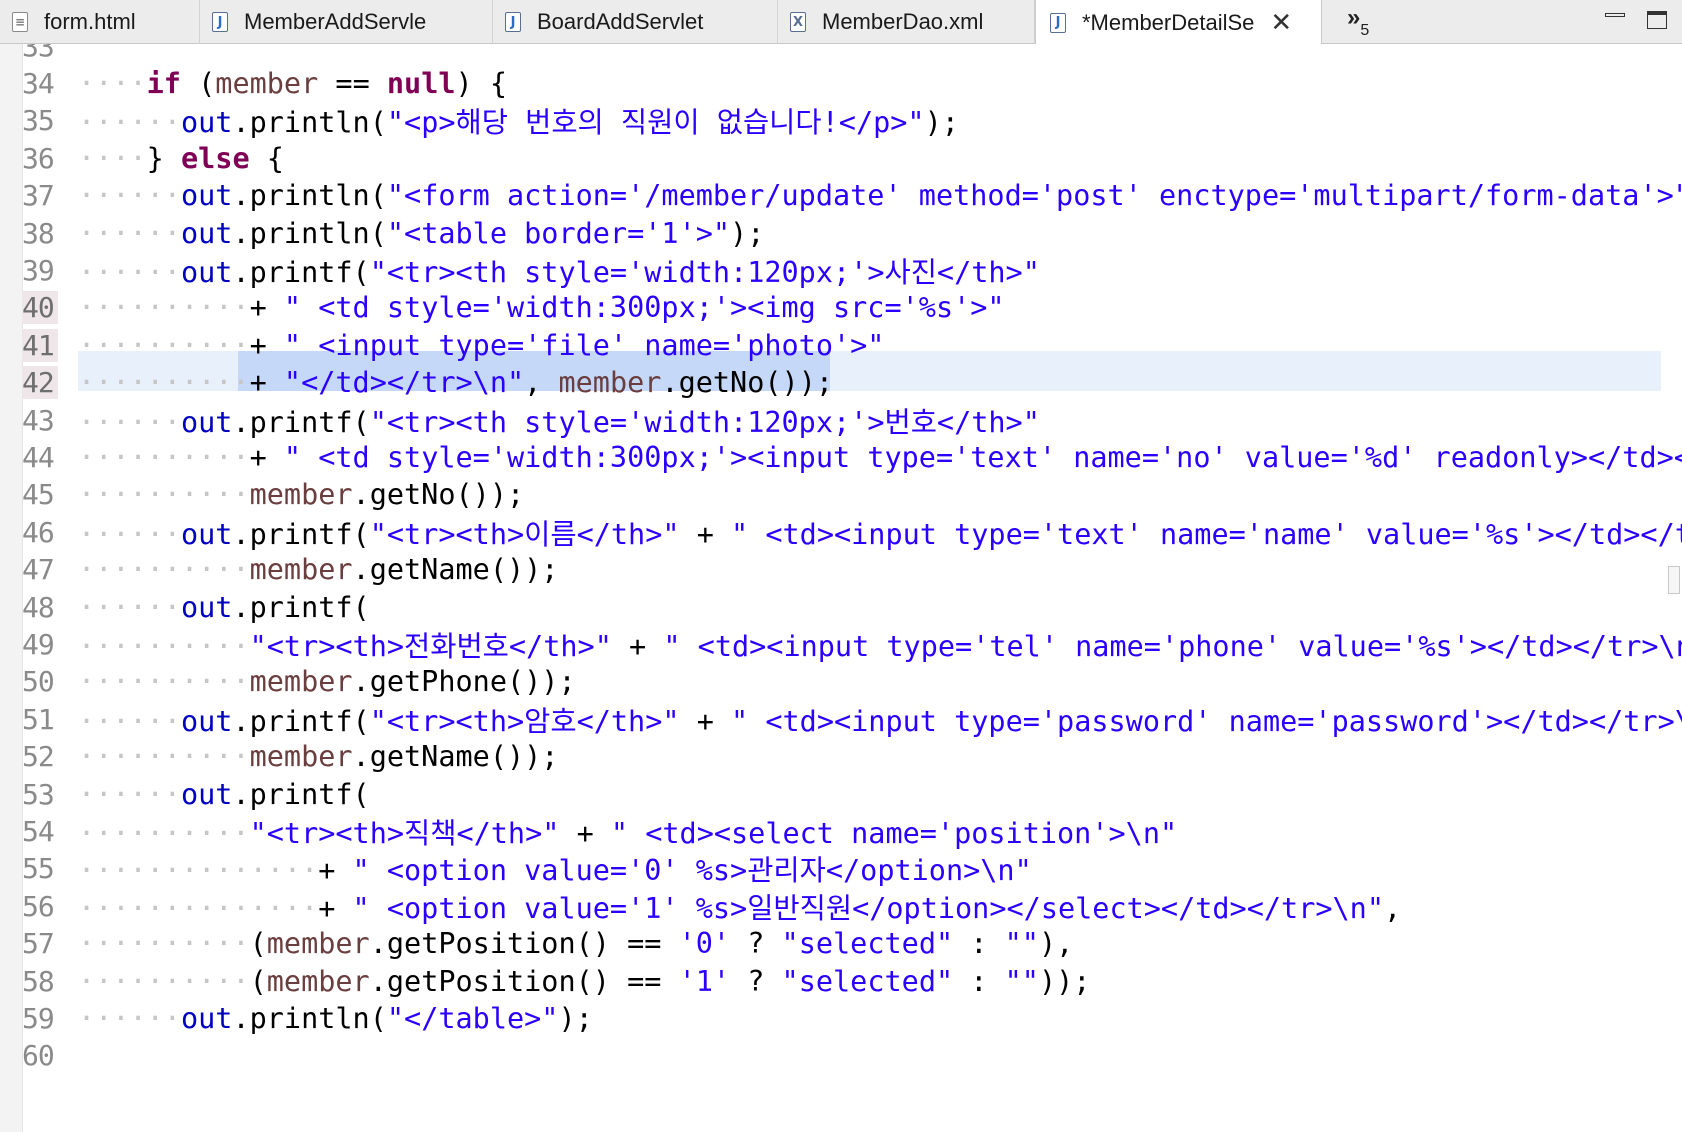  What do you see at coordinates (38, 682) in the screenshot?
I see `line-number: 50` at bounding box center [38, 682].